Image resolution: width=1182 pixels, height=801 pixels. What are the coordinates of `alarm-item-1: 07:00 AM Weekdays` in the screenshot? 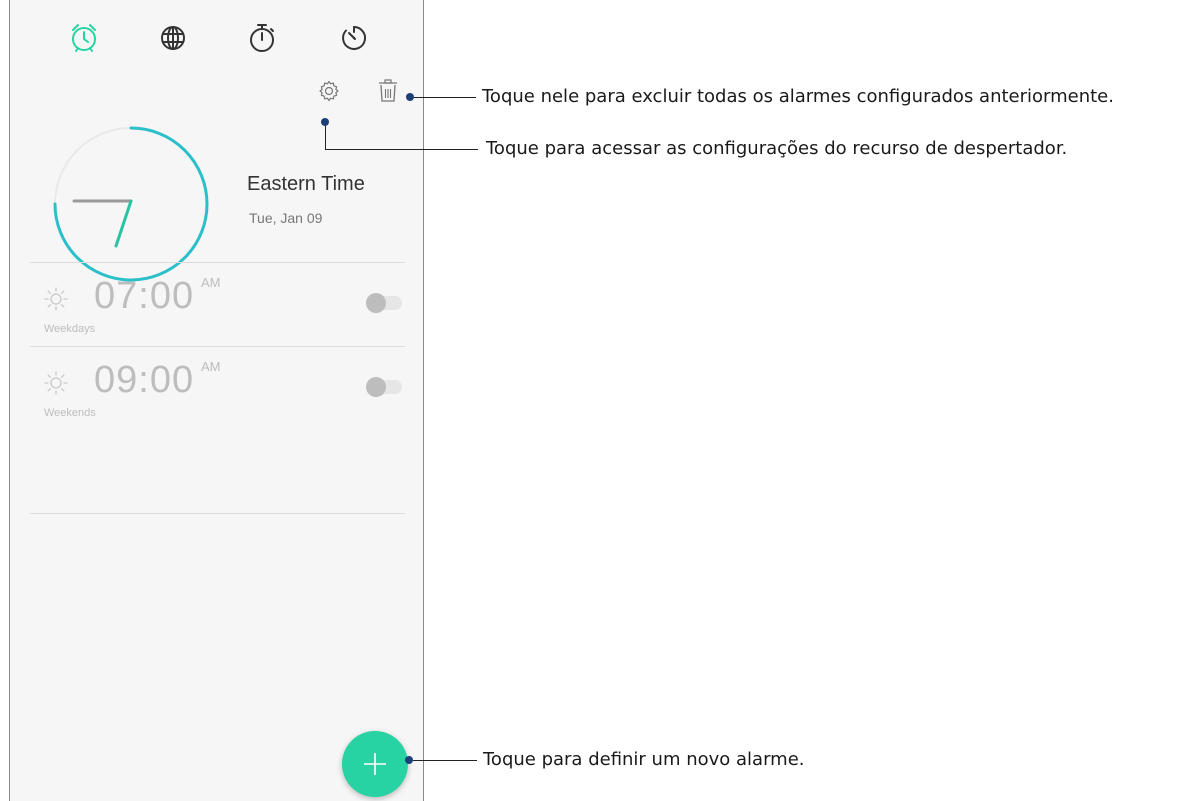 It's located at (217, 304).